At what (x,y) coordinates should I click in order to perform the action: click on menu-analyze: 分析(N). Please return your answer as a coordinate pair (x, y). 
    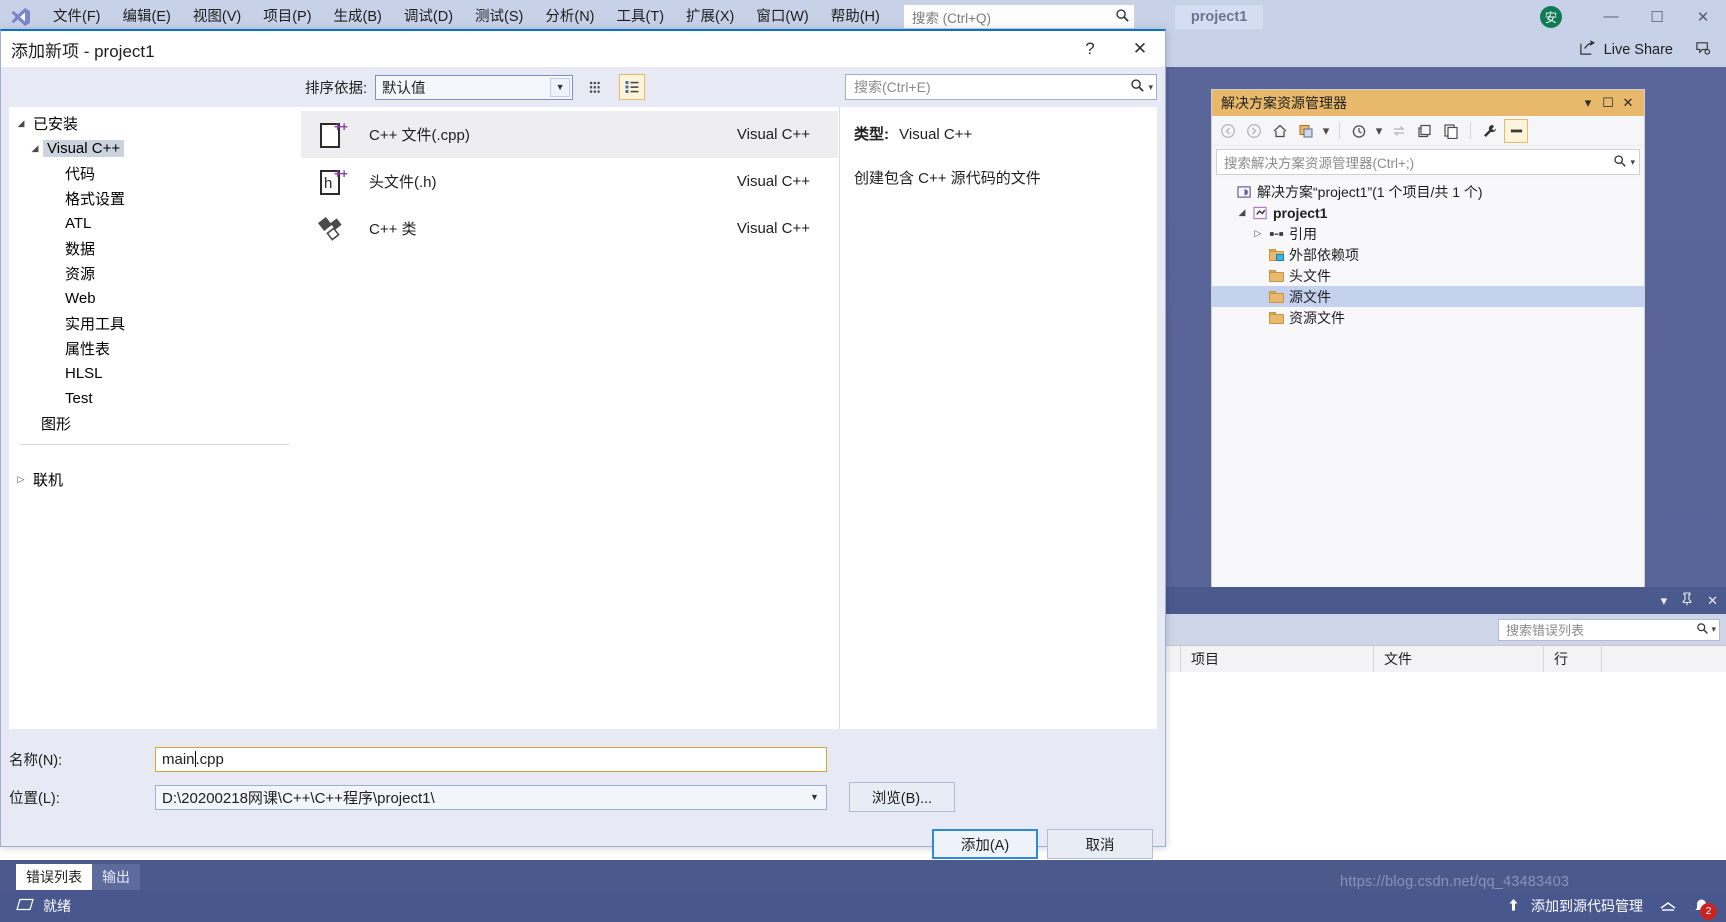
    Looking at the image, I should click on (569, 17).